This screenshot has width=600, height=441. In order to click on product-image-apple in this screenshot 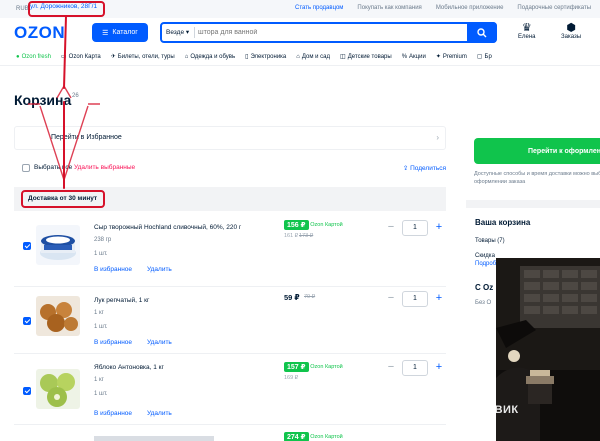, I will do `click(58, 389)`.